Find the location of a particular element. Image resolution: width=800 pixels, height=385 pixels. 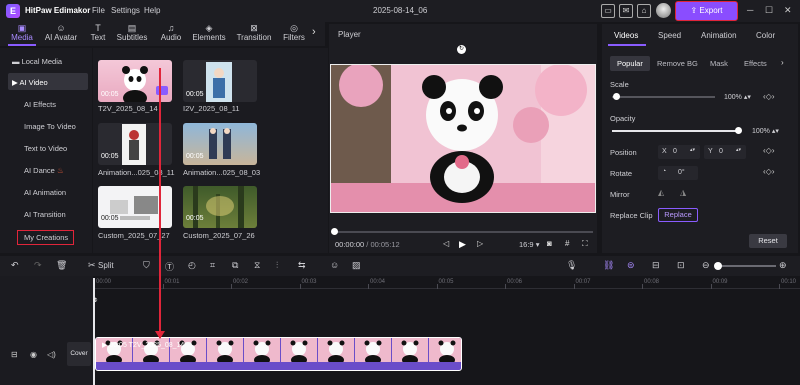

grid-icon: # is located at coordinates (567, 243).